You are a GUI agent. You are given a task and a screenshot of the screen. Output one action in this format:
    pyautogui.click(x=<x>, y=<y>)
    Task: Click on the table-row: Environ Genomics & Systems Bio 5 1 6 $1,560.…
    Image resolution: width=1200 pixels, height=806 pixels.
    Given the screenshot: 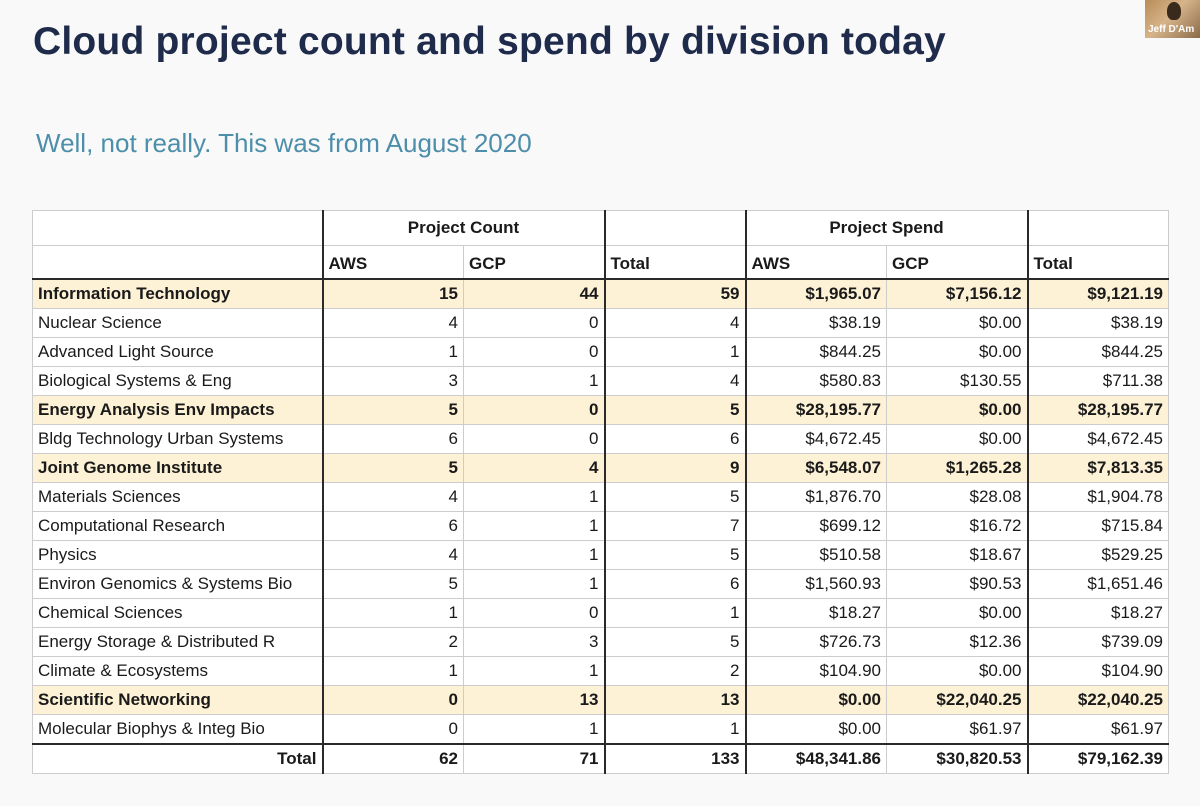 What is the action you would take?
    pyautogui.click(x=600, y=584)
    